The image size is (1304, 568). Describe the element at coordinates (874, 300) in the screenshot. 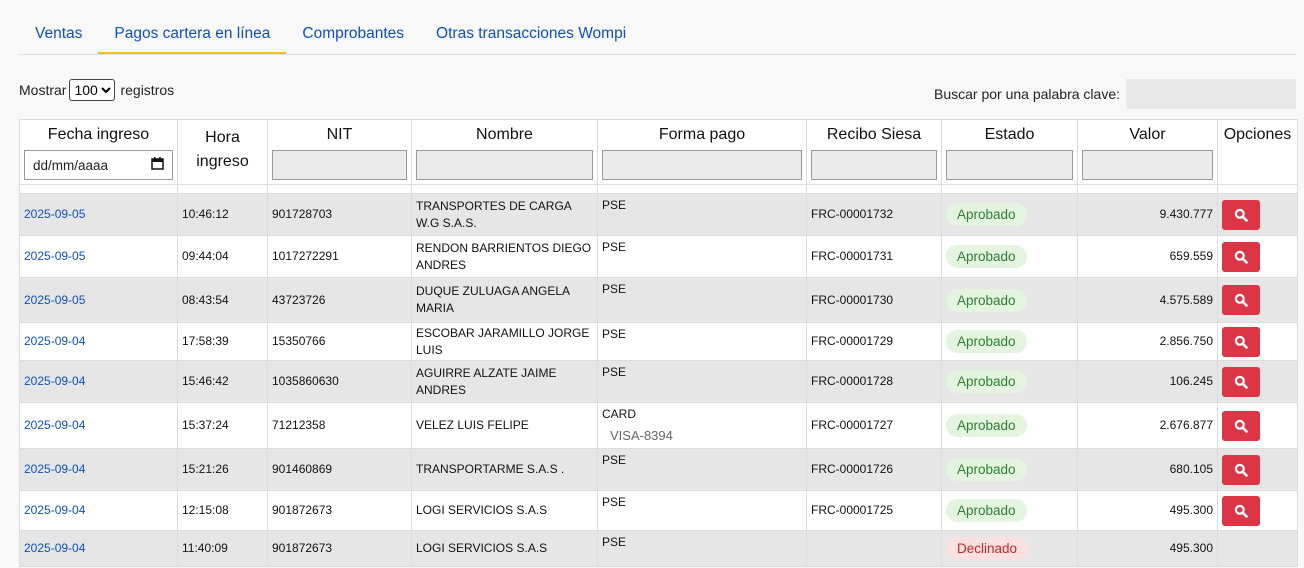

I see `cell-recibo: FRC-00001730` at that location.